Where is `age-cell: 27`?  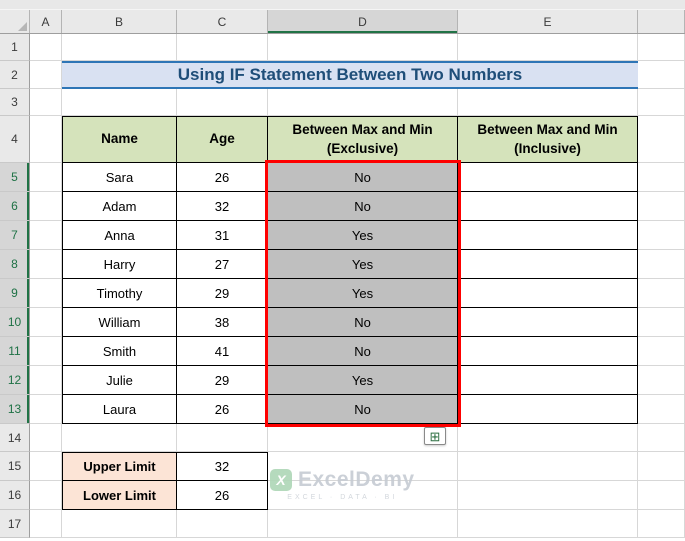 age-cell: 27 is located at coordinates (222, 264).